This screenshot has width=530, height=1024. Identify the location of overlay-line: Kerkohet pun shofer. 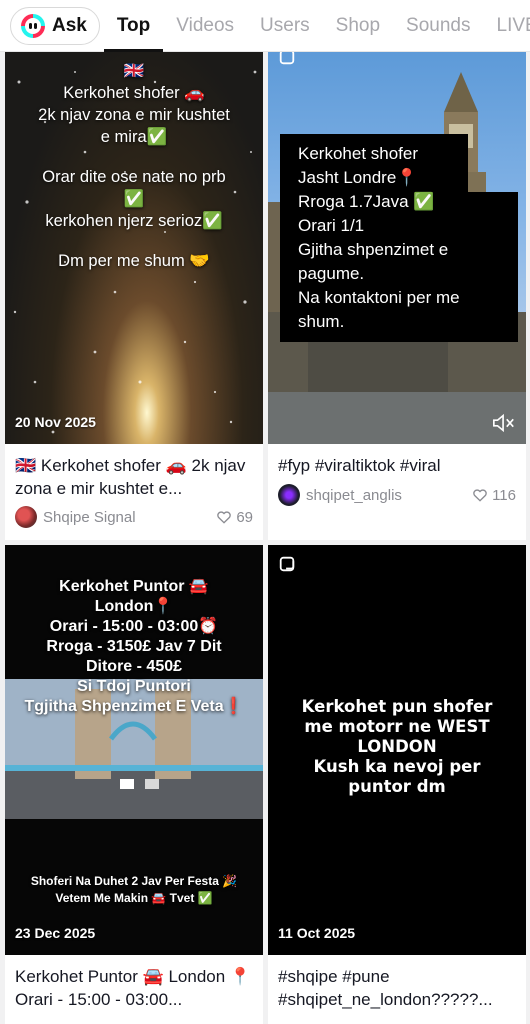
(397, 706).